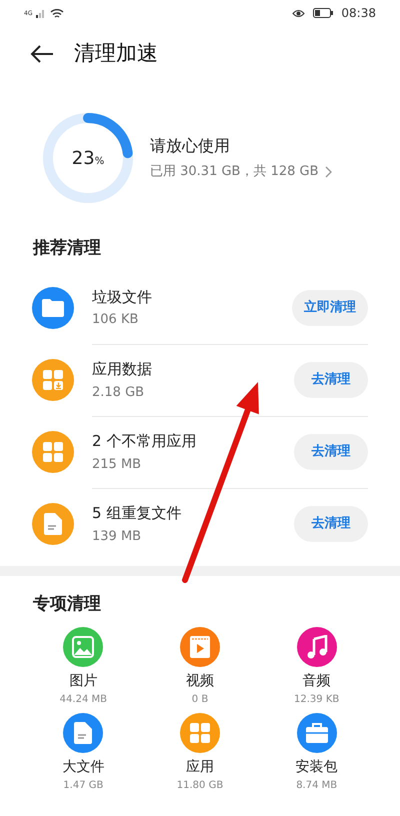  Describe the element at coordinates (53, 308) in the screenshot. I see `folder-icon` at that location.